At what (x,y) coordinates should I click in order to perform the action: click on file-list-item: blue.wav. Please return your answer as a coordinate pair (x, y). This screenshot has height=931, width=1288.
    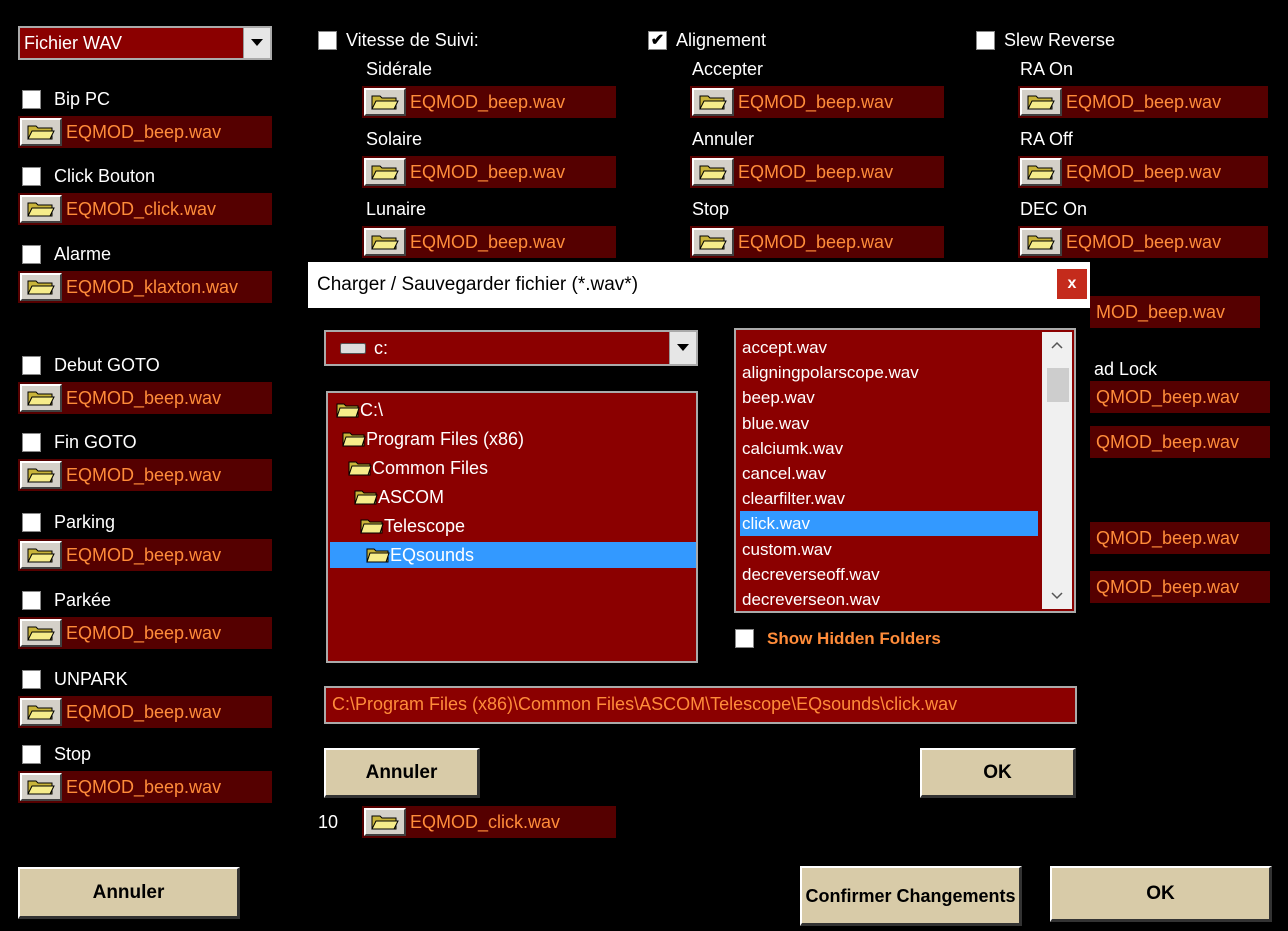
    Looking at the image, I should click on (889, 423).